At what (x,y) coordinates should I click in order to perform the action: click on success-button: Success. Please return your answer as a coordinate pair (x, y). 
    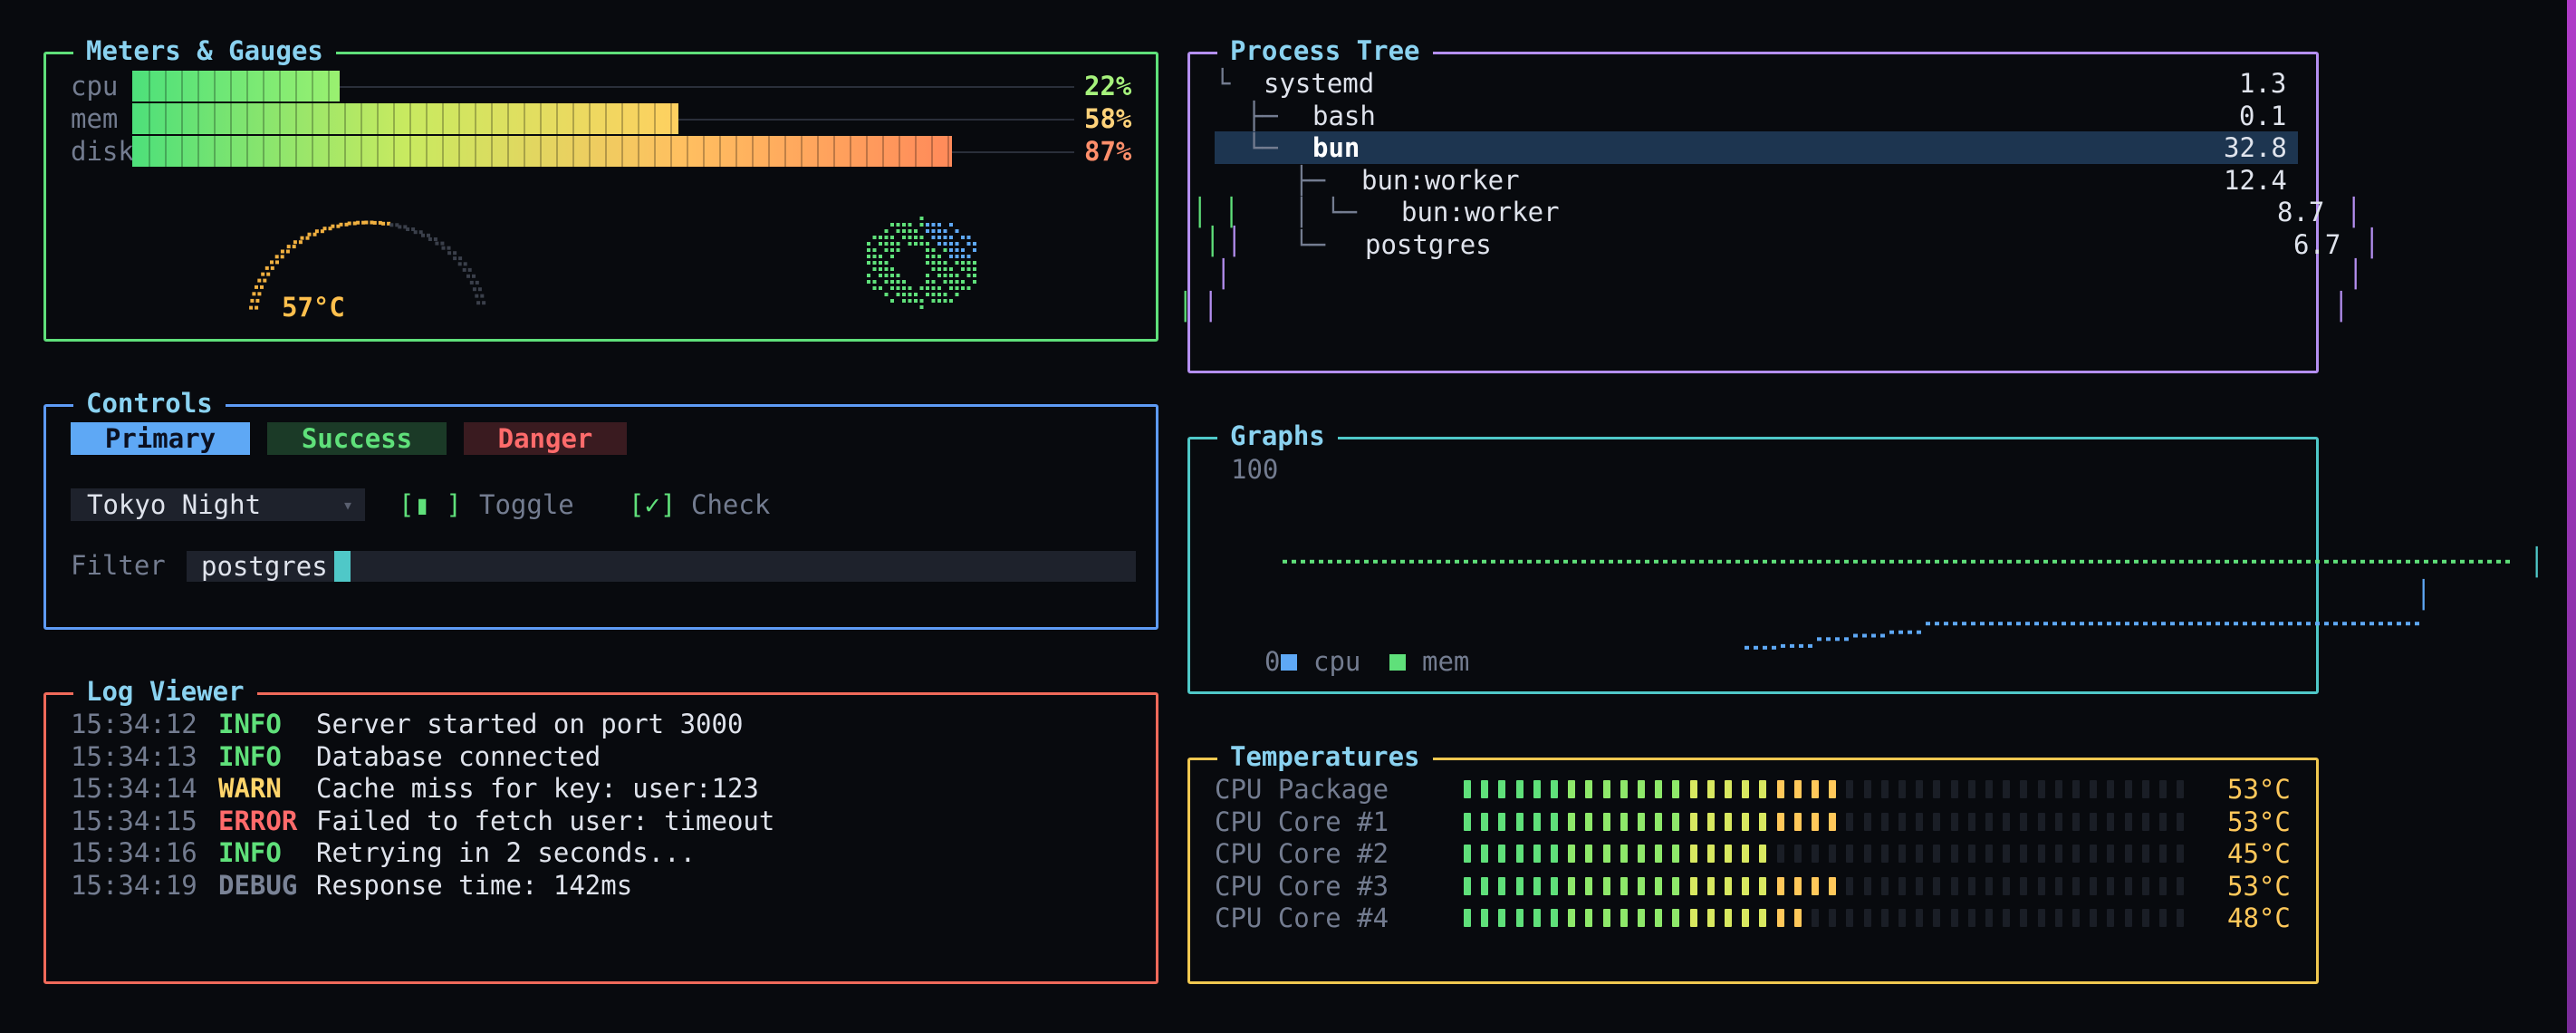
    Looking at the image, I should click on (357, 438).